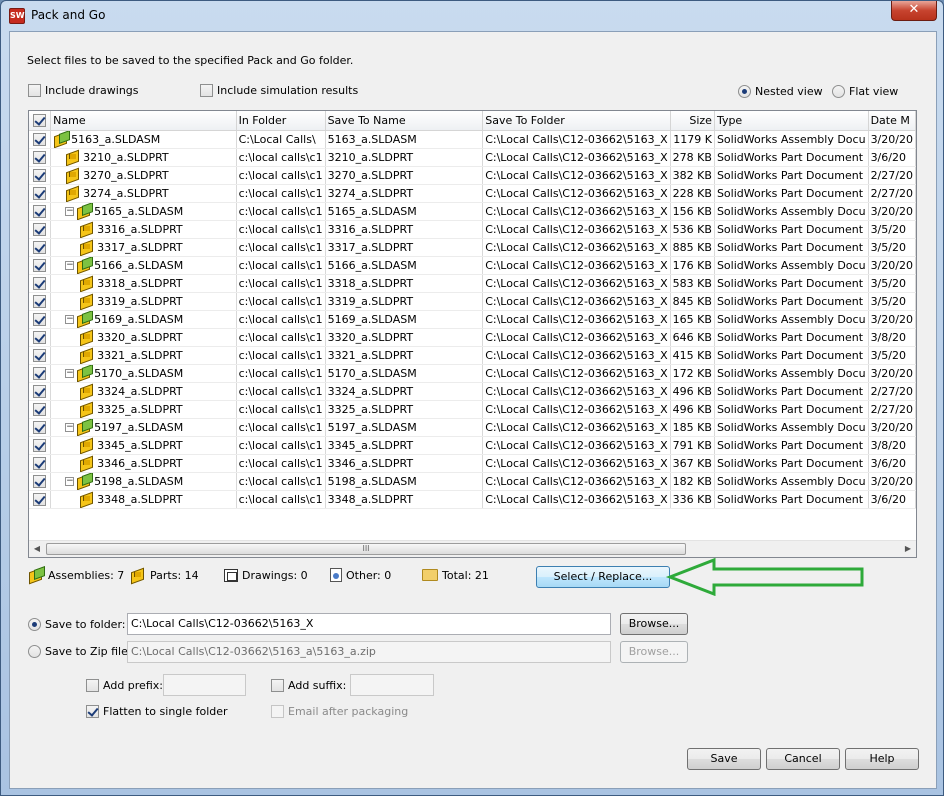 This screenshot has width=944, height=796. What do you see at coordinates (404, 283) in the screenshot?
I see `save-to-name-cell: 3318_a.SLDPRT` at bounding box center [404, 283].